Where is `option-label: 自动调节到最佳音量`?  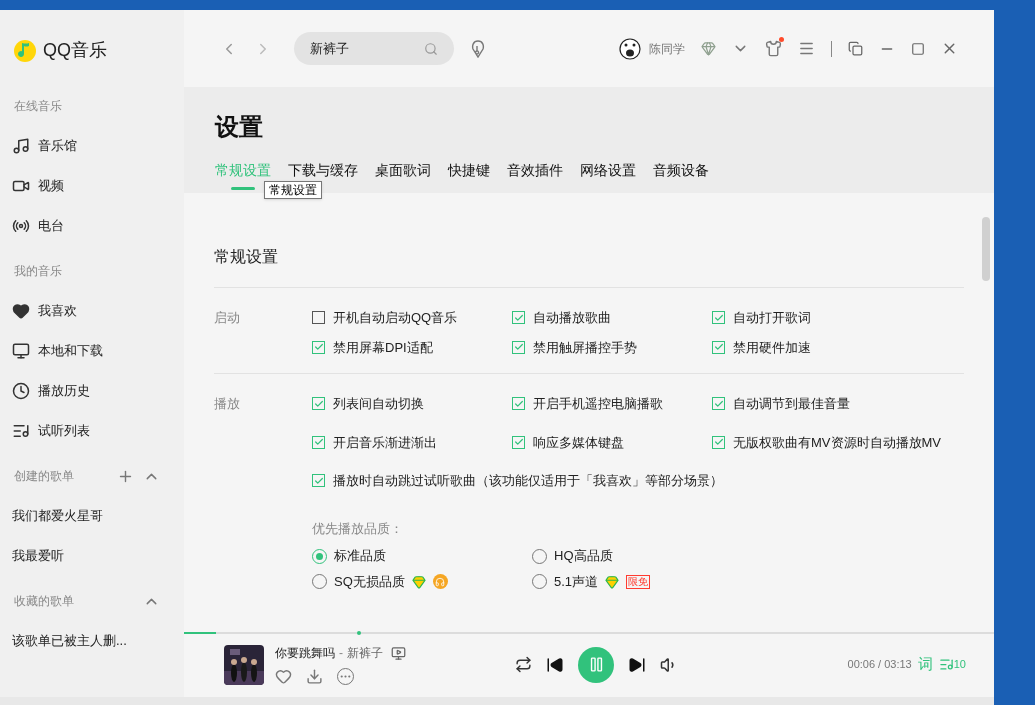
option-label: 自动调节到最佳音量 is located at coordinates (791, 404).